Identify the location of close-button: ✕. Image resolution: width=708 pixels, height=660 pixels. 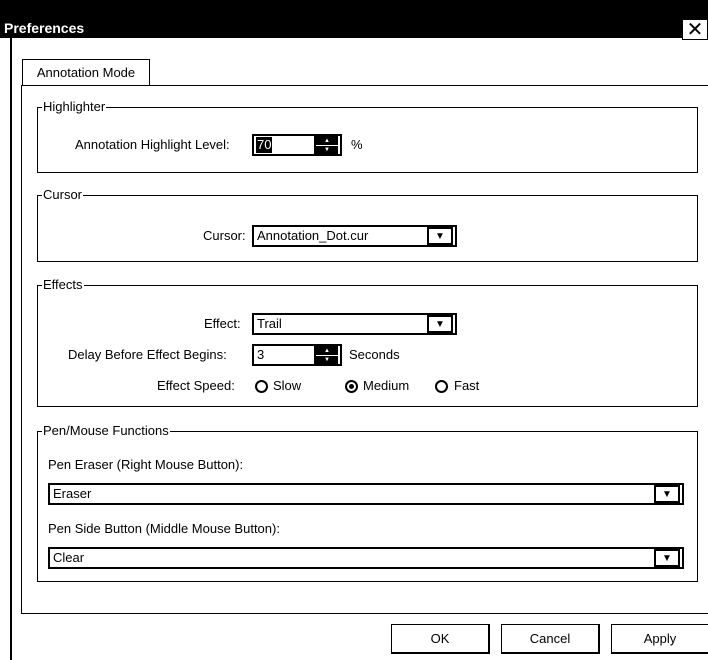
(695, 29).